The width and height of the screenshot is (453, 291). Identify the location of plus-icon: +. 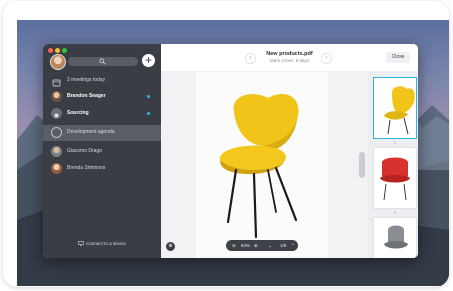
(148, 60).